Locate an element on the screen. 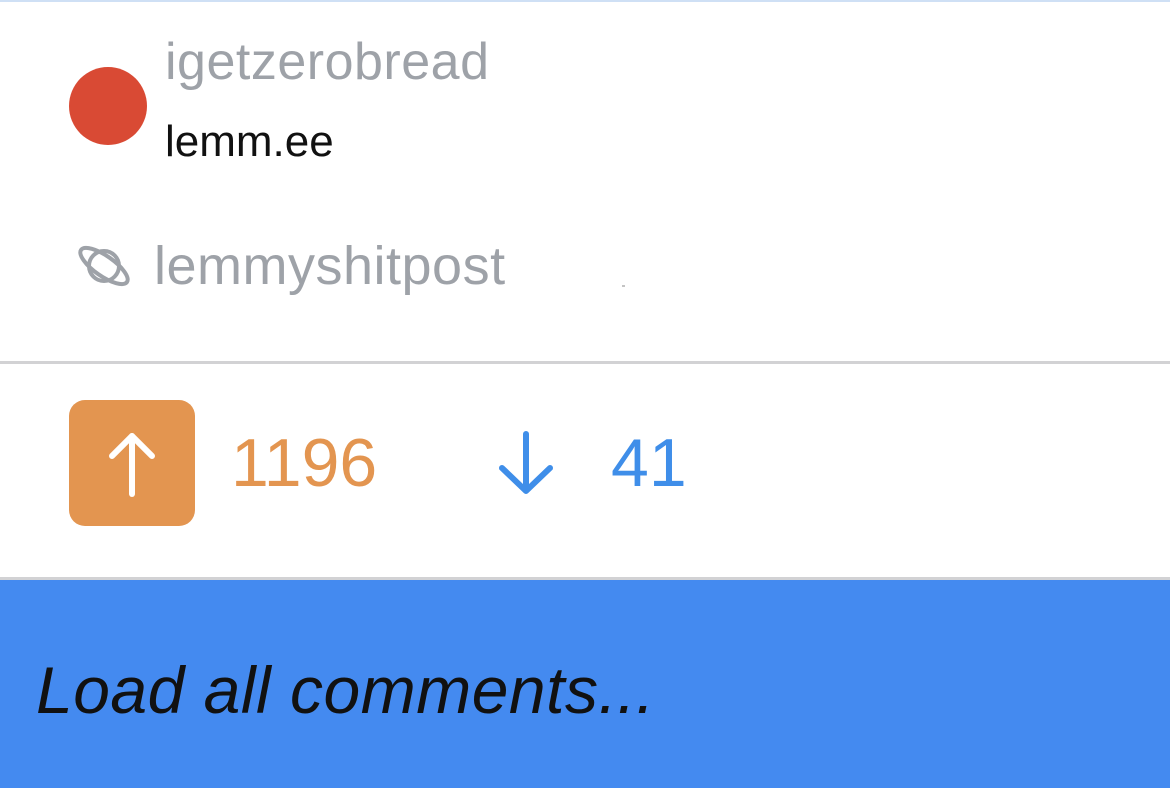  arrow-up-icon is located at coordinates (132, 465).